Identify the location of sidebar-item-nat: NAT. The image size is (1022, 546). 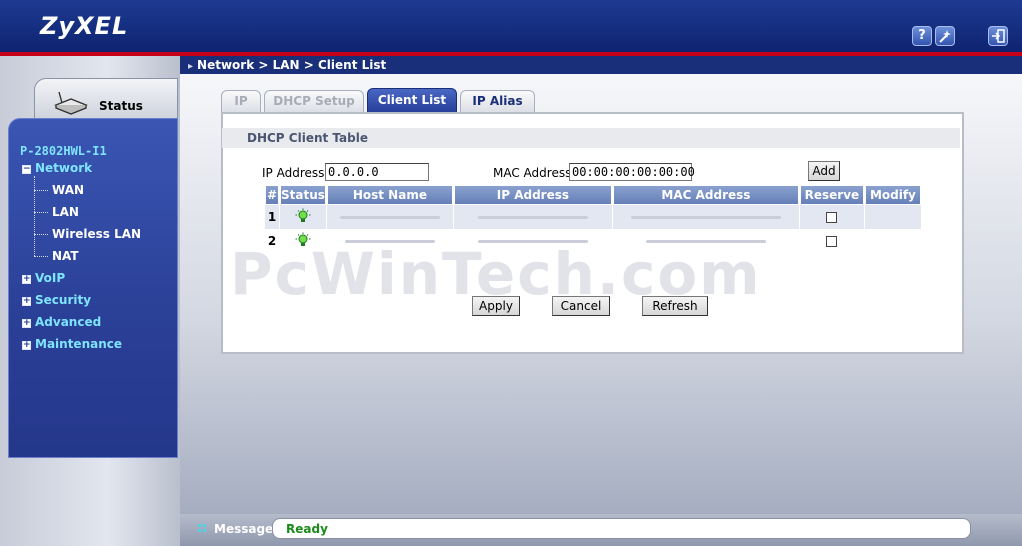
(65, 256).